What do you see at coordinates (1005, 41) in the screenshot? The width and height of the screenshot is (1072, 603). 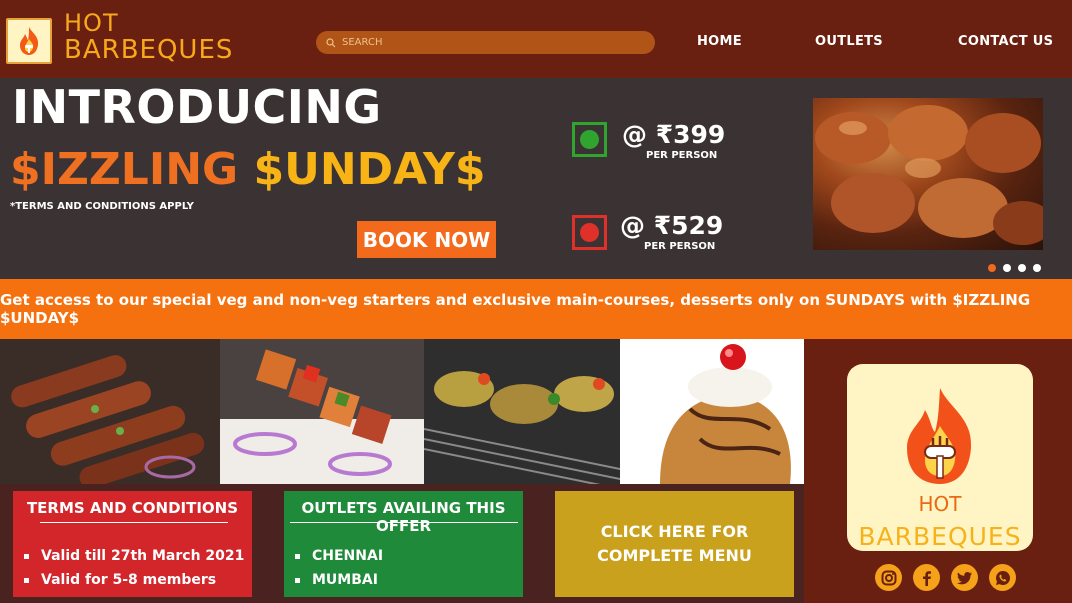 I see `nav-contact-us: CONTACT US` at bounding box center [1005, 41].